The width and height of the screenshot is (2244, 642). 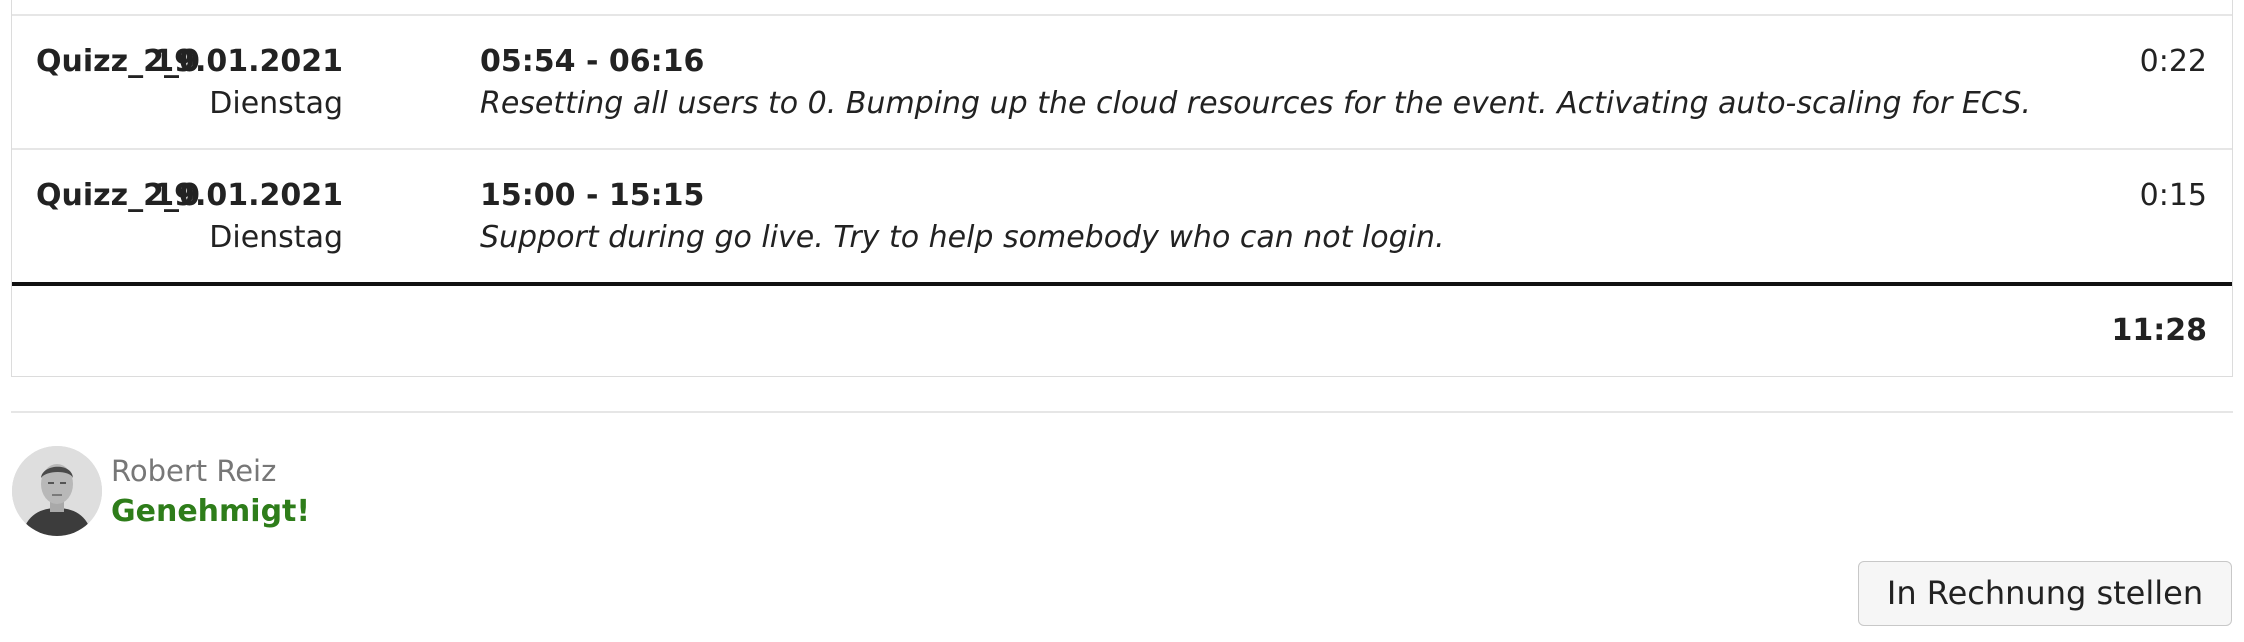 I want to click on total-duration: 11:28, so click(x=2159, y=330).